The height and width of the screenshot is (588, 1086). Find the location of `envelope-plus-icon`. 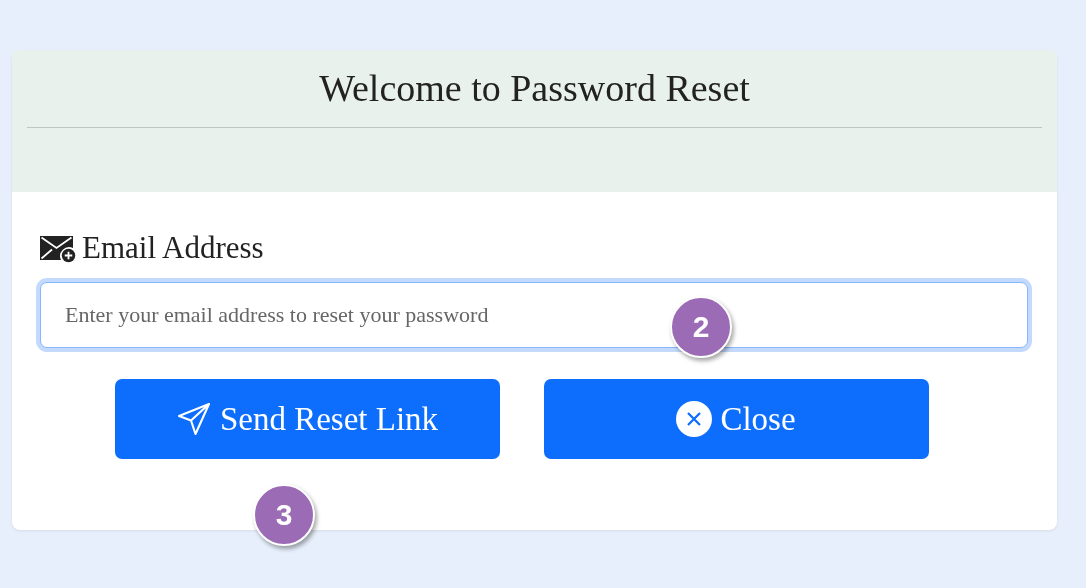

envelope-plus-icon is located at coordinates (58, 248).